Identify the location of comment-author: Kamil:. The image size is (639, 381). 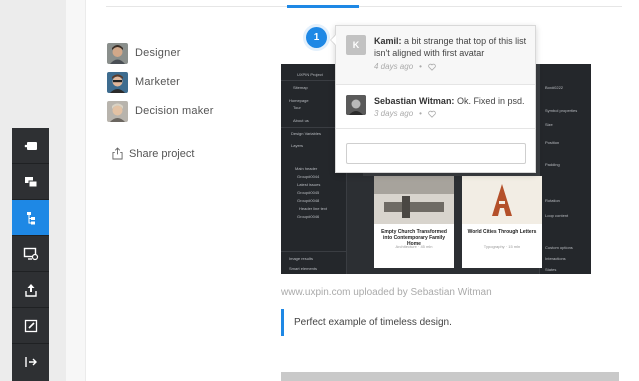
(388, 41).